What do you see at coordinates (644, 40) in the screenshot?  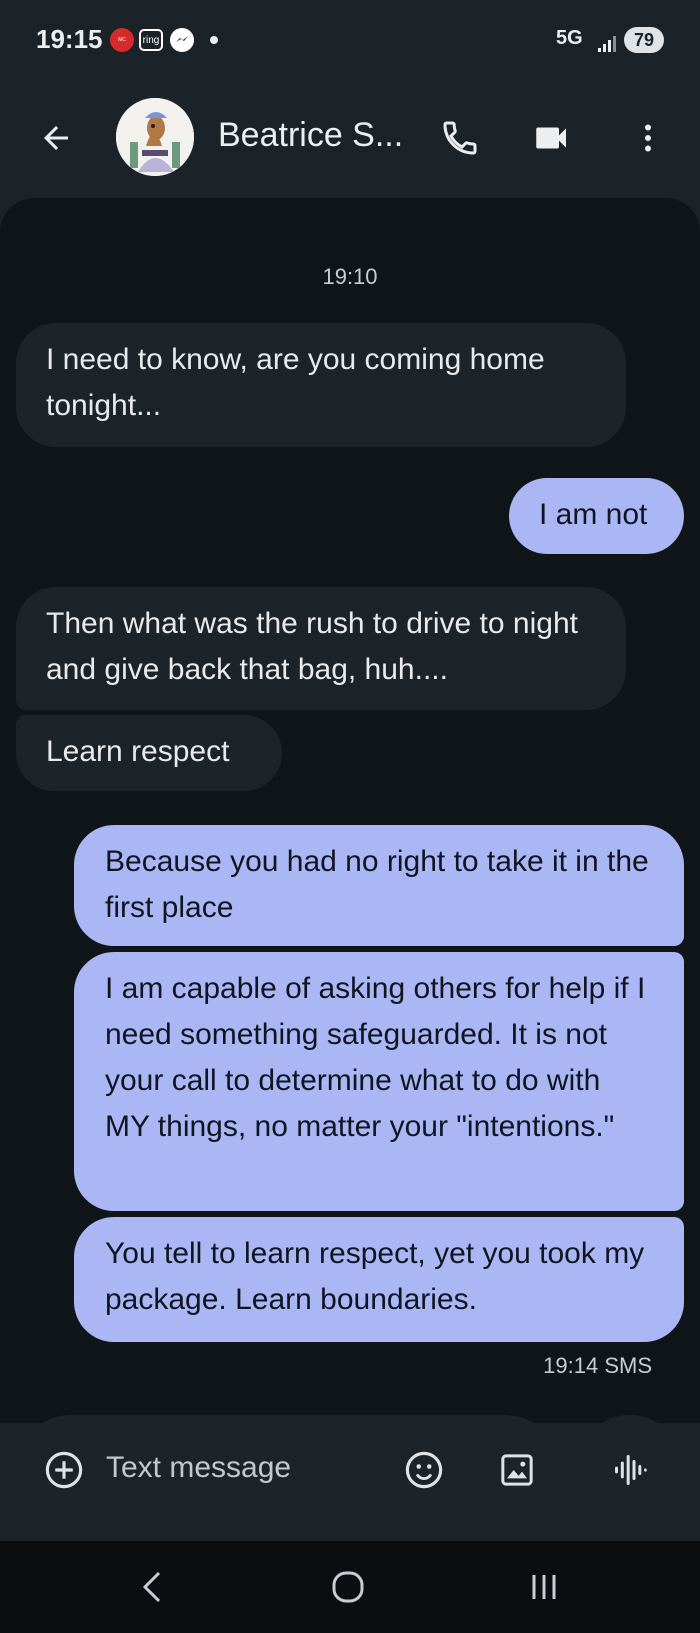 I see `battery-indicator: 79` at bounding box center [644, 40].